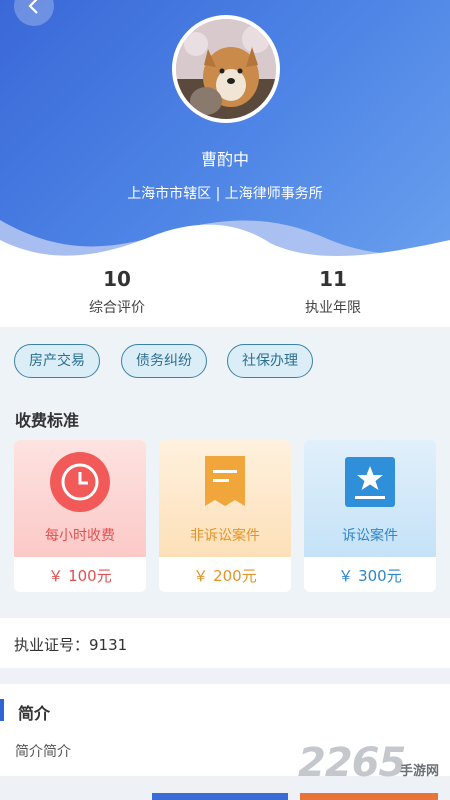  I want to click on section-accent-bar, so click(2, 710).